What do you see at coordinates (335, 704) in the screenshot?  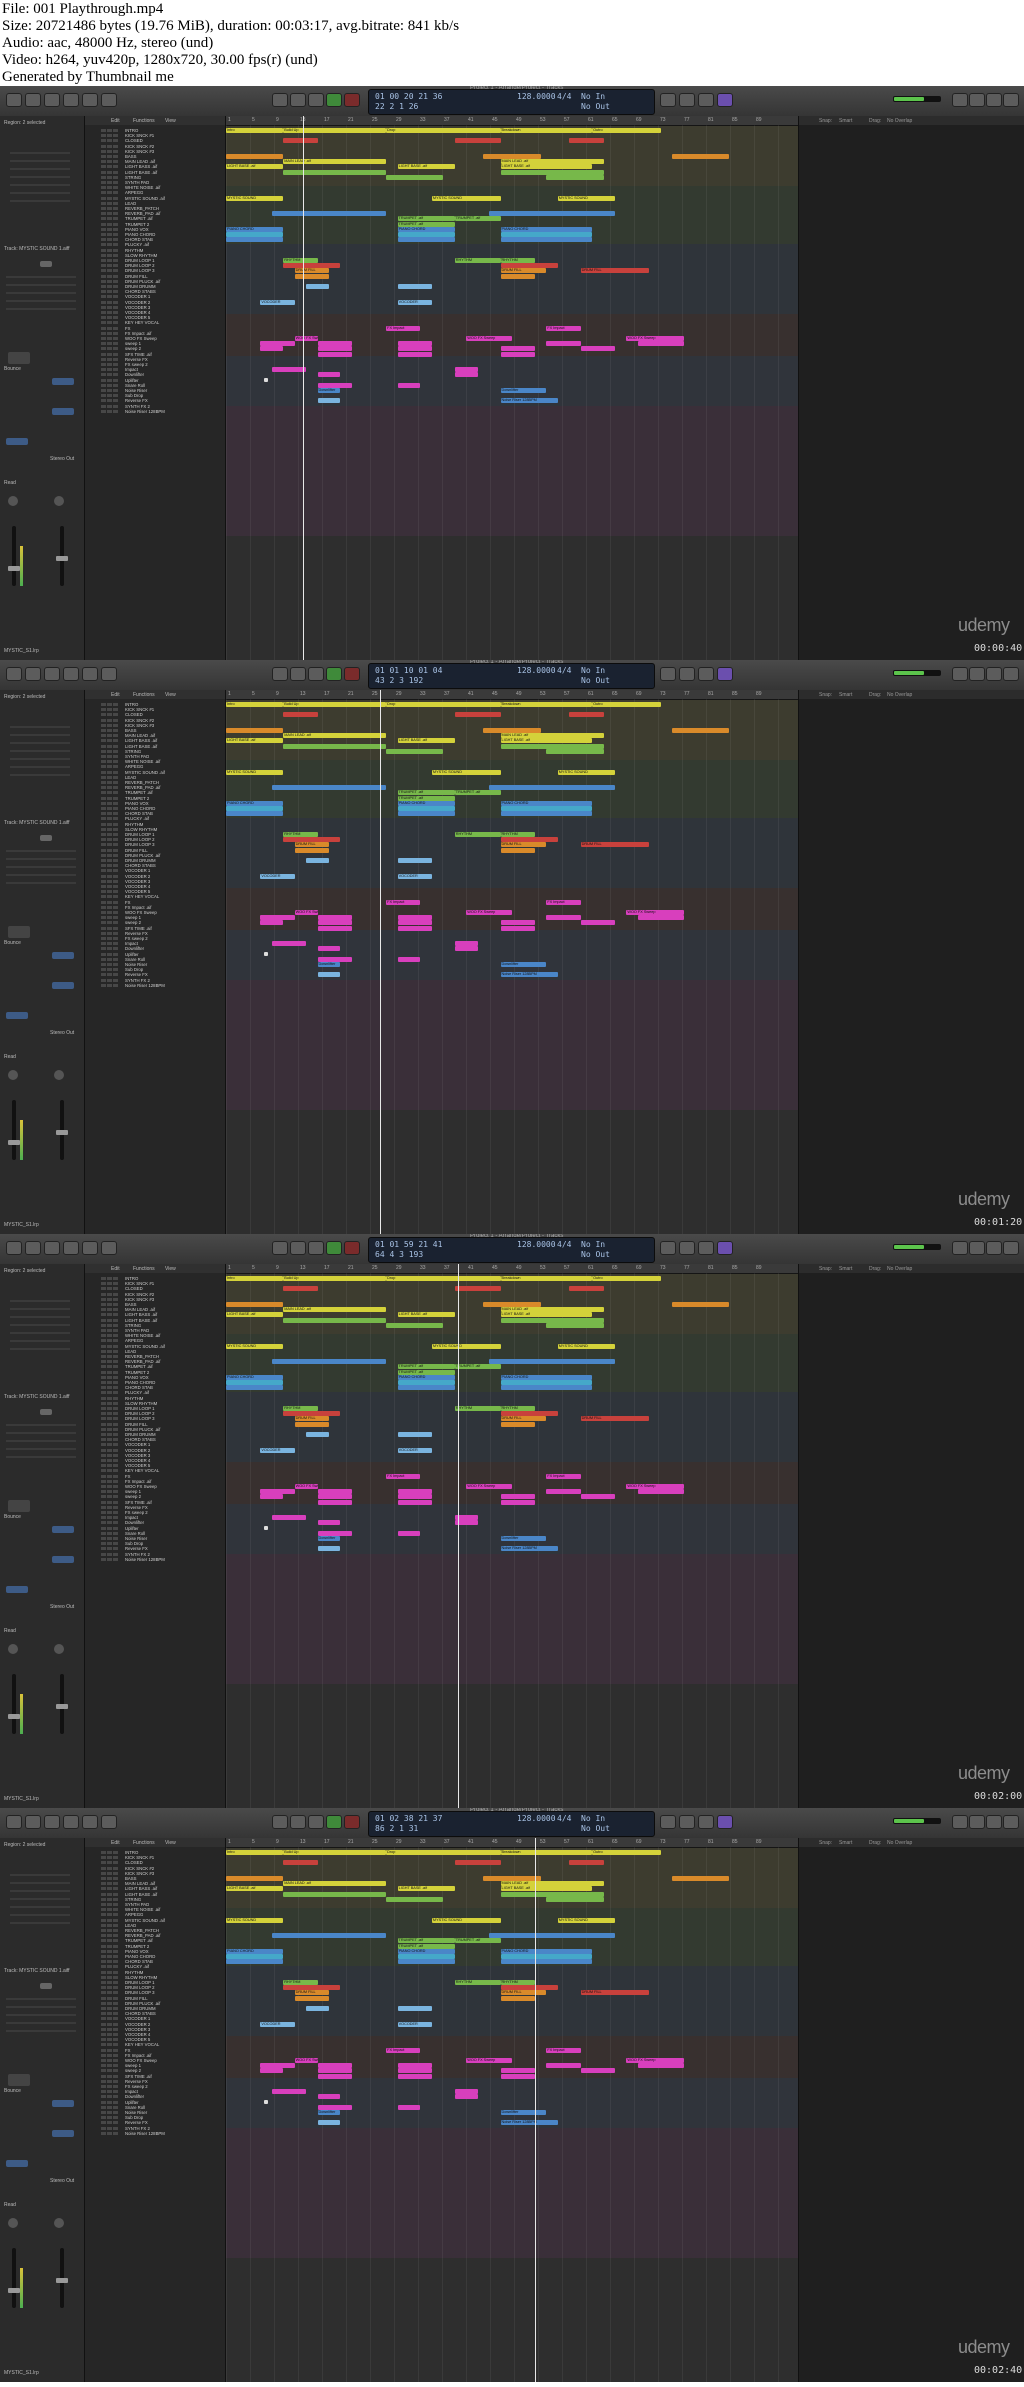 I see `audio-region: Build Up` at bounding box center [335, 704].